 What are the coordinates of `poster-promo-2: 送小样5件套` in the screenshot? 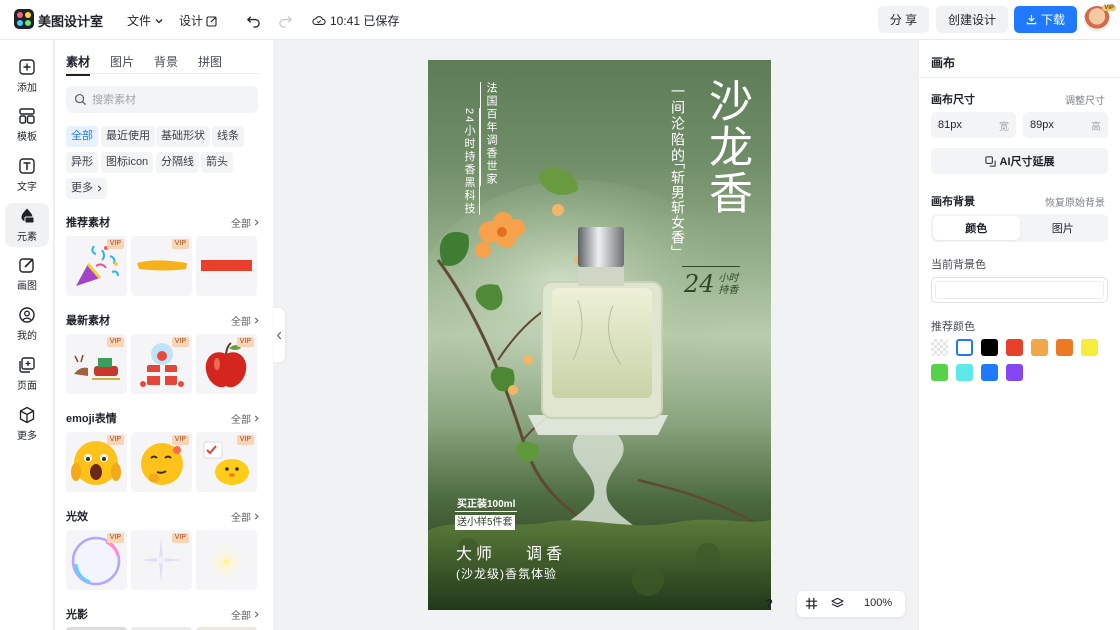 It's located at (485, 522).